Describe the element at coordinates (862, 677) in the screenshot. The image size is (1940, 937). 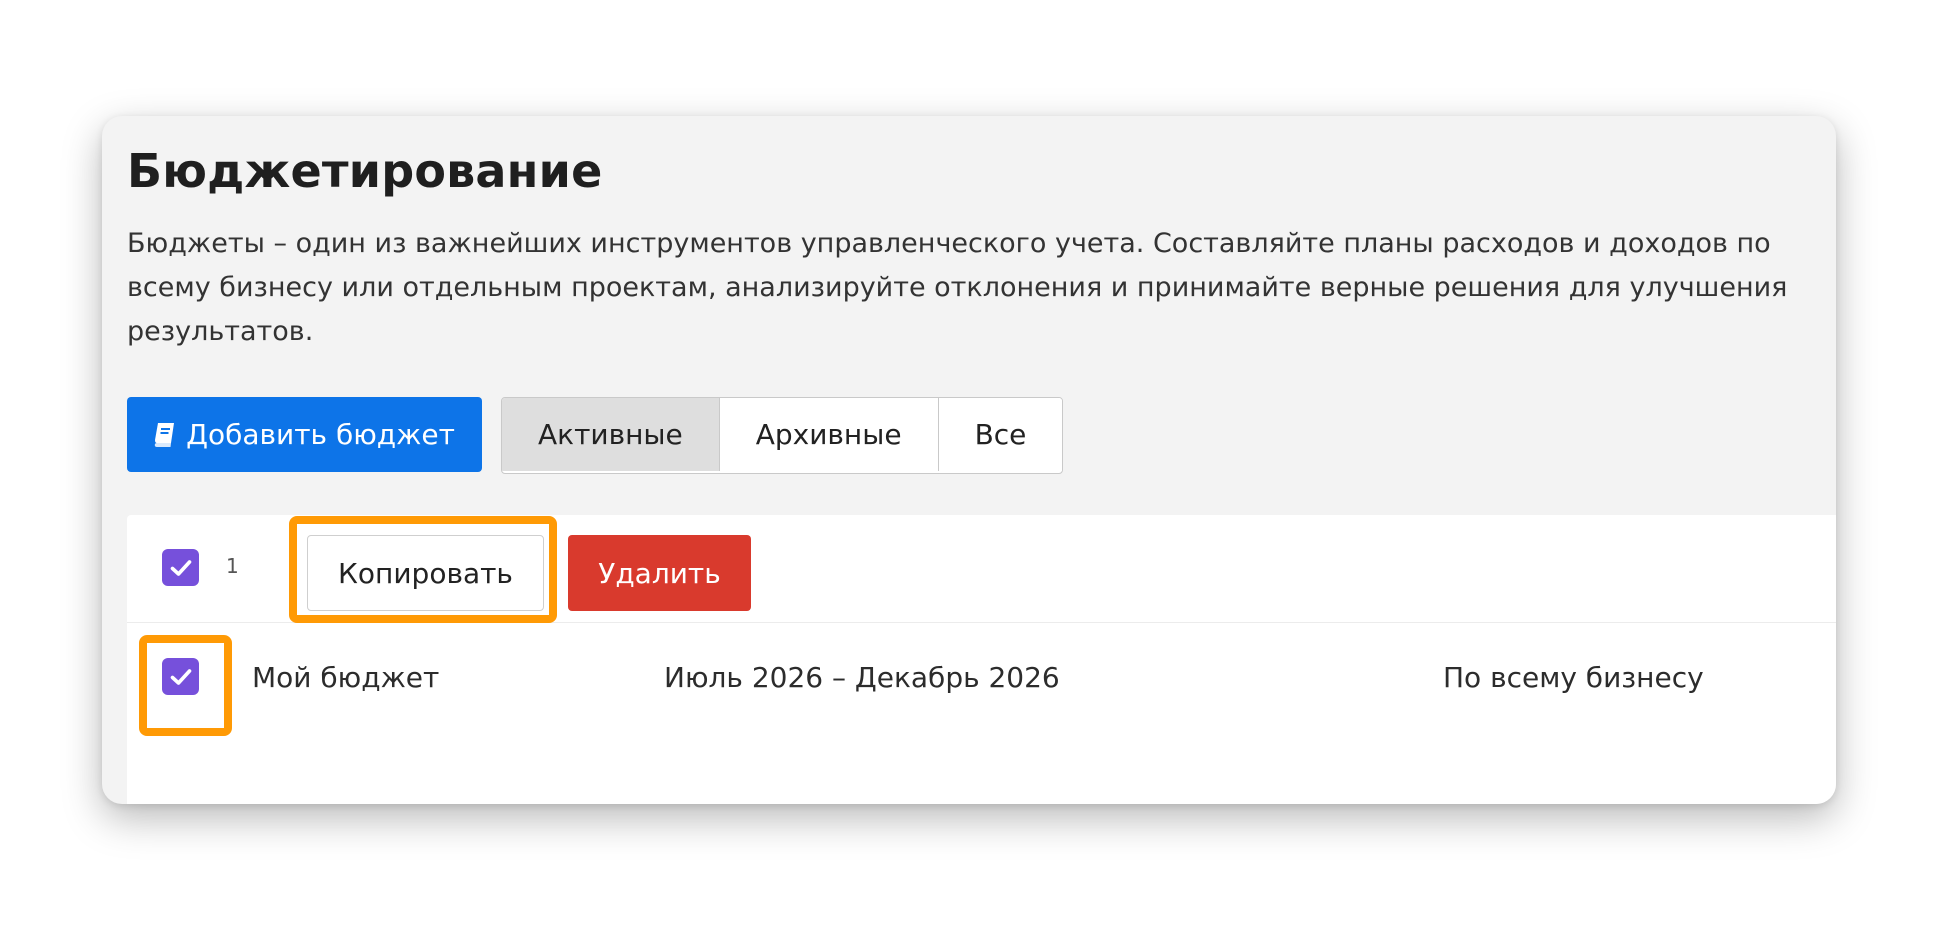
I see `budget-period: Июль 2026 – Декабрь 2026` at that location.